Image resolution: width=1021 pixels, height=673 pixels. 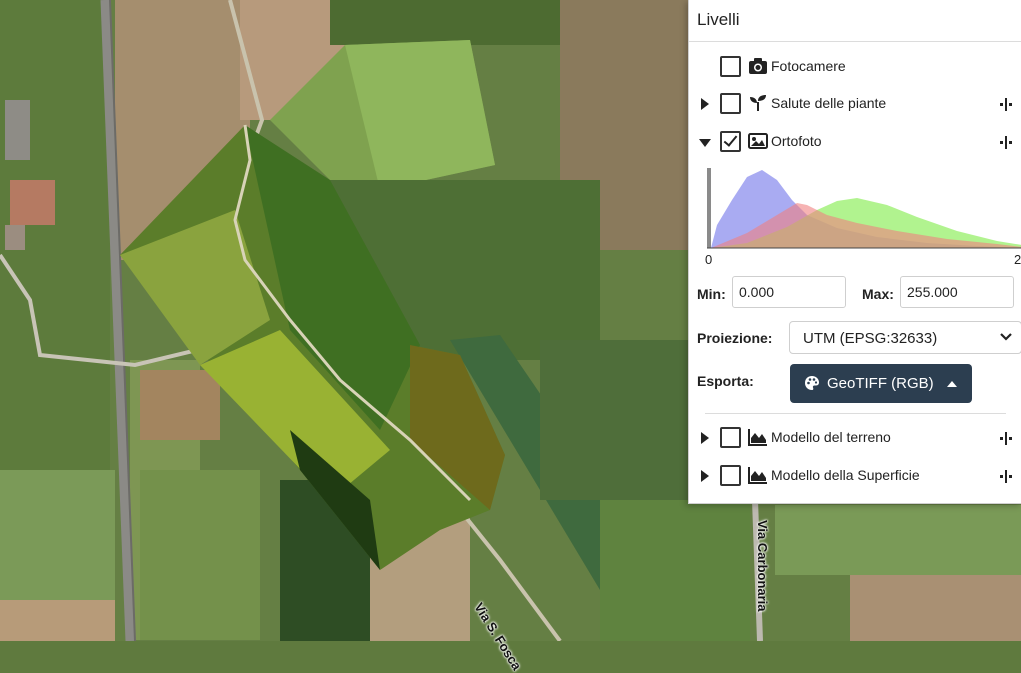 What do you see at coordinates (758, 103) in the screenshot?
I see `seedling-icon` at bounding box center [758, 103].